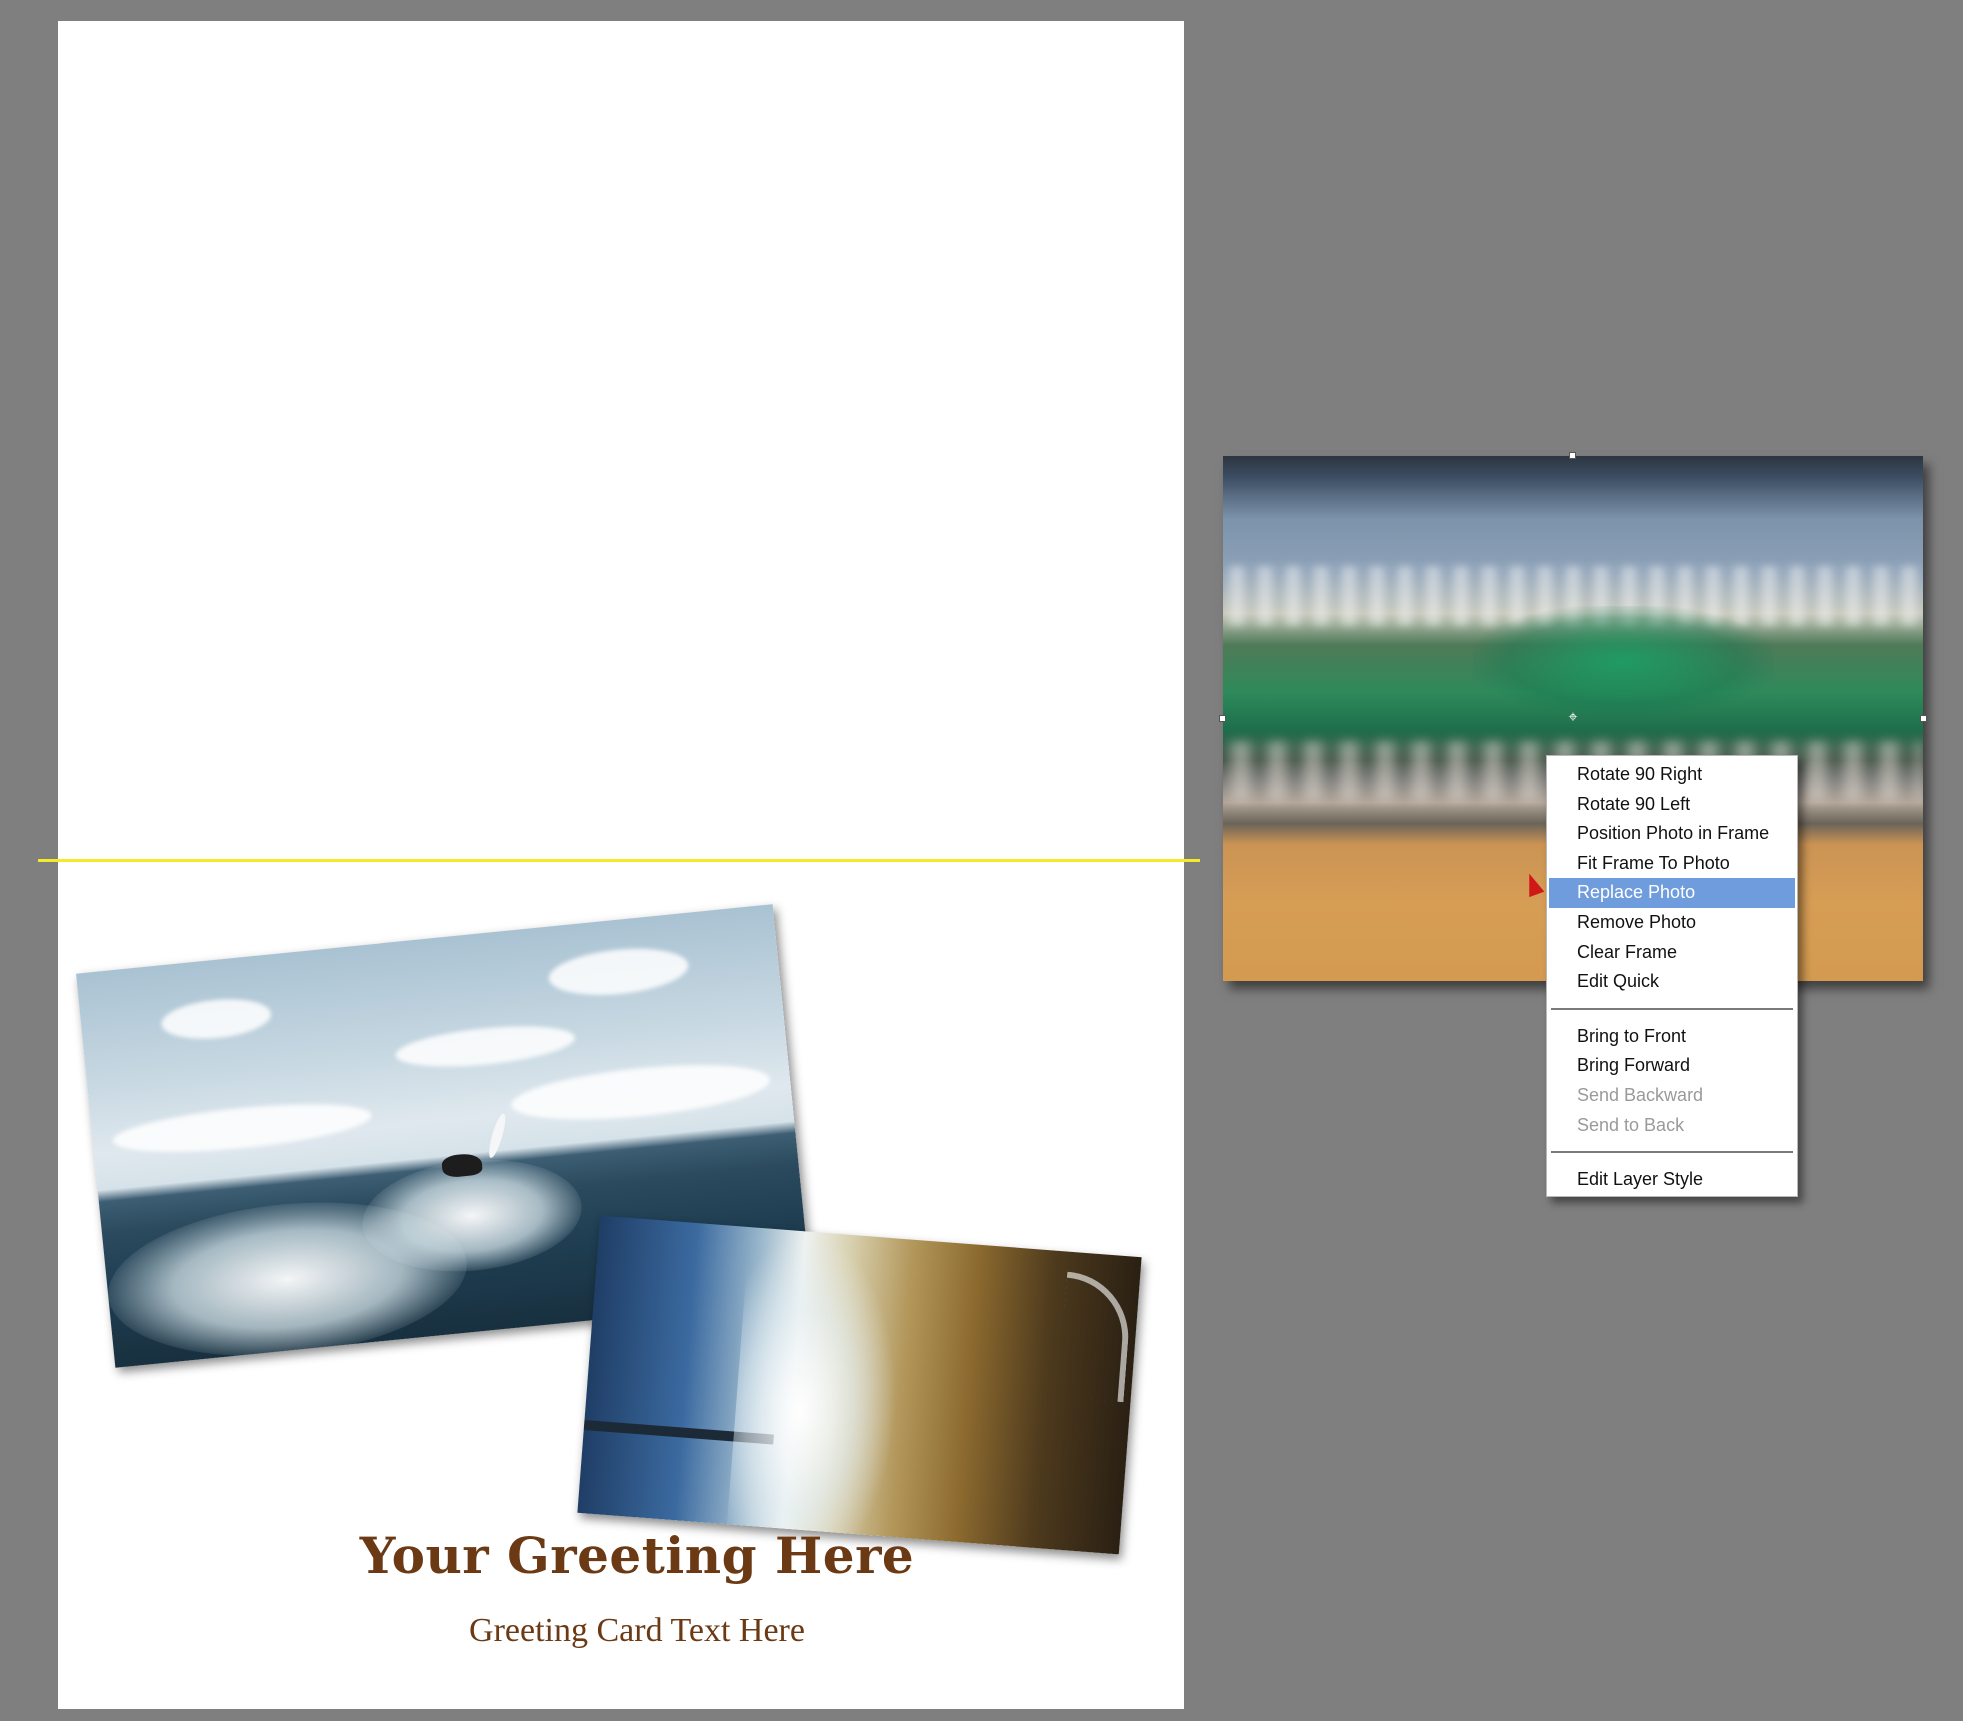 The image size is (1963, 1721). I want to click on menu-item-remove-photo: Remove Photo, so click(1672, 923).